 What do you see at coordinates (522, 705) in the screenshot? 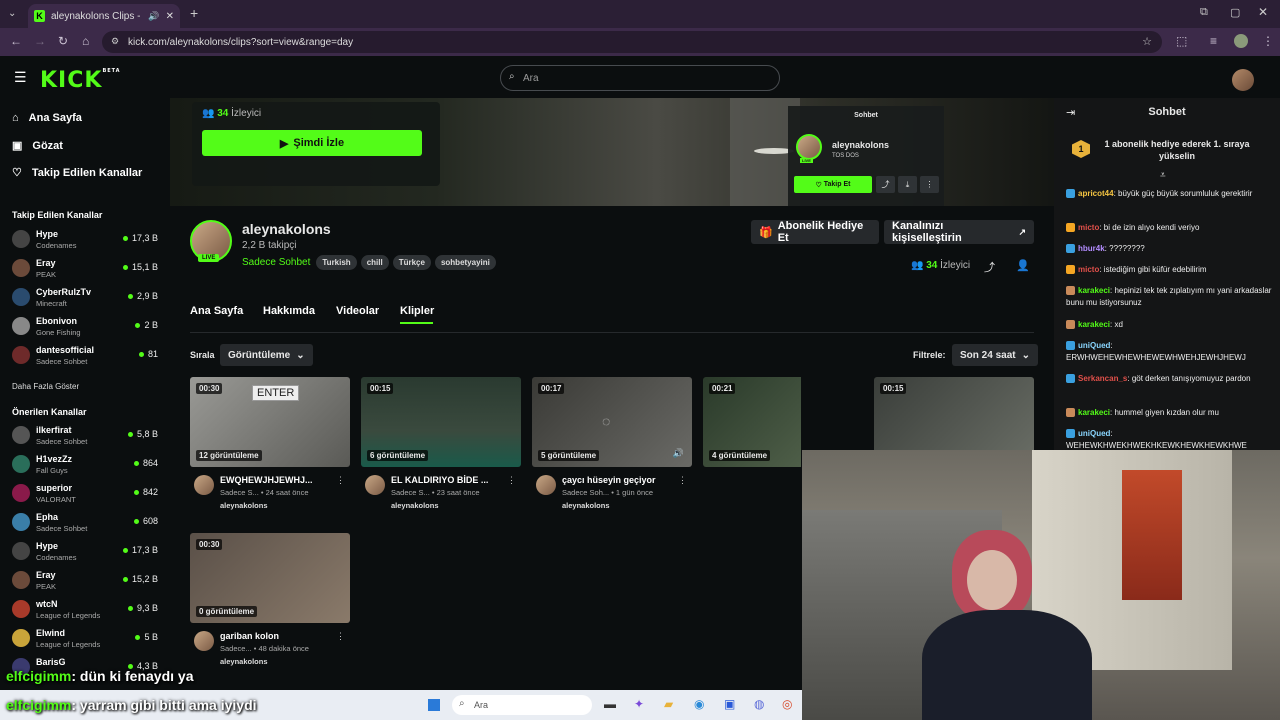
I see `taskbar-search-input: ⌕ Ara` at bounding box center [522, 705].